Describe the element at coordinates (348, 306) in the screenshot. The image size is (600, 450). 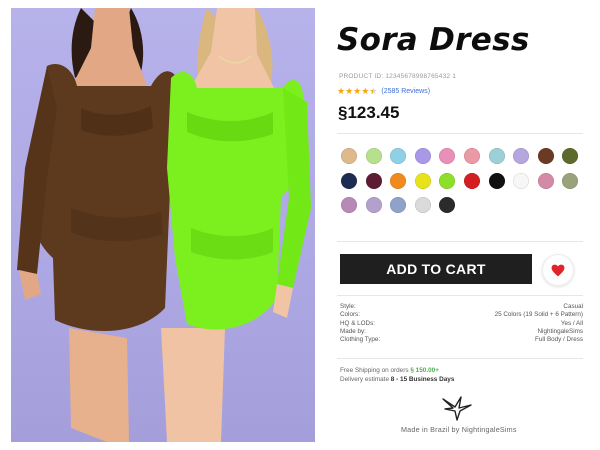
I see `spec-label: Style:` at that location.